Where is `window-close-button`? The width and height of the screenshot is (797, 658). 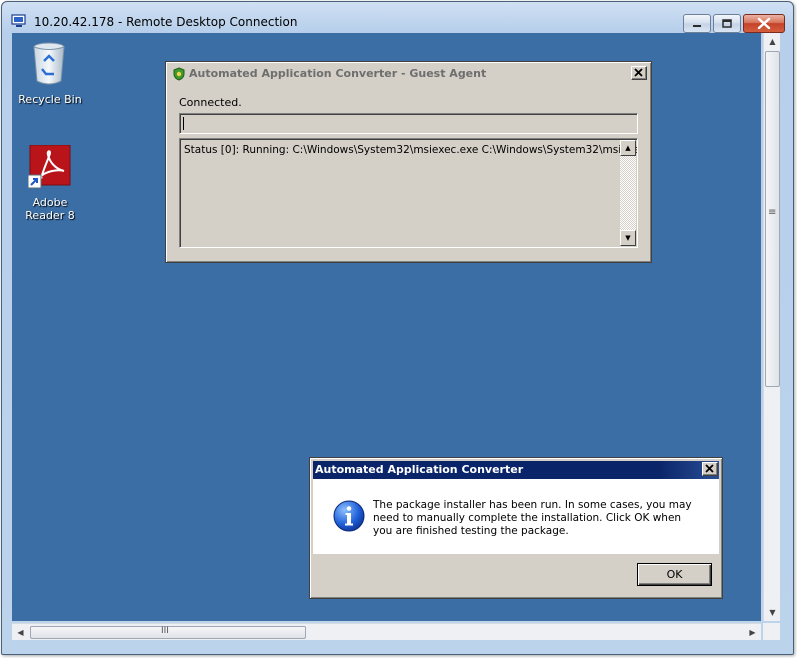
window-close-button is located at coordinates (764, 23).